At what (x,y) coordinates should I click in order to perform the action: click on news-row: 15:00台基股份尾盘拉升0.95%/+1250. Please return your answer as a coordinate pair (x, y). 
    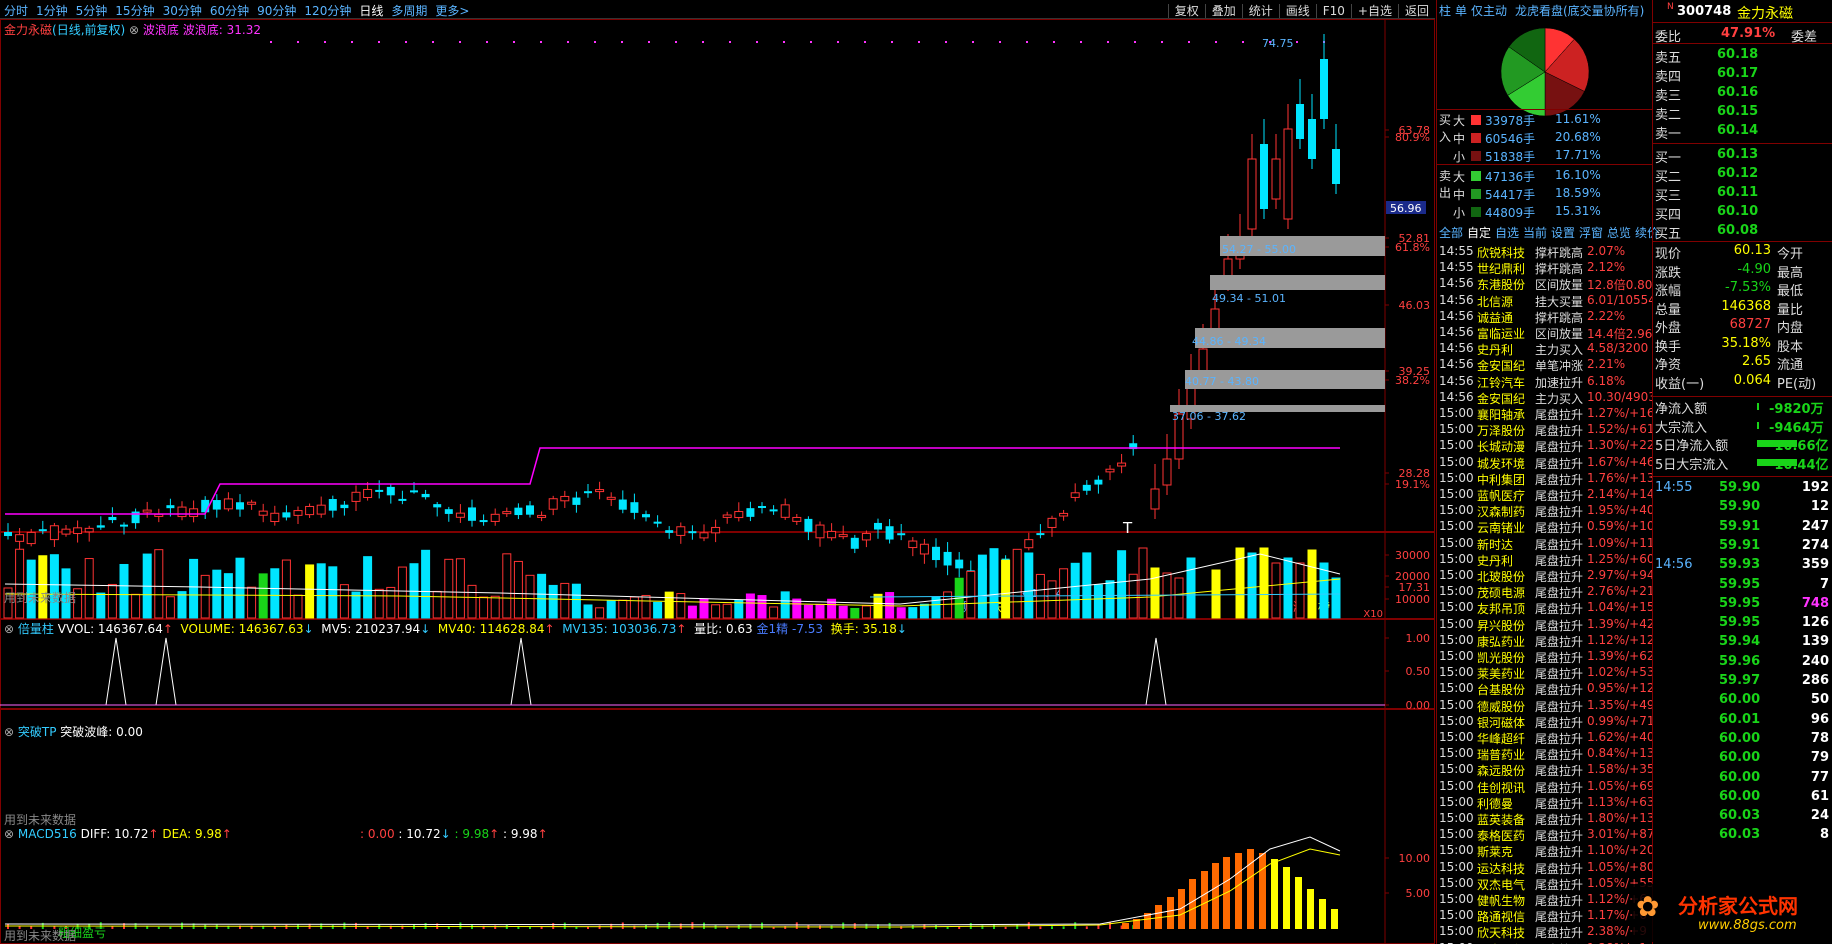
    Looking at the image, I should click on (1545, 689).